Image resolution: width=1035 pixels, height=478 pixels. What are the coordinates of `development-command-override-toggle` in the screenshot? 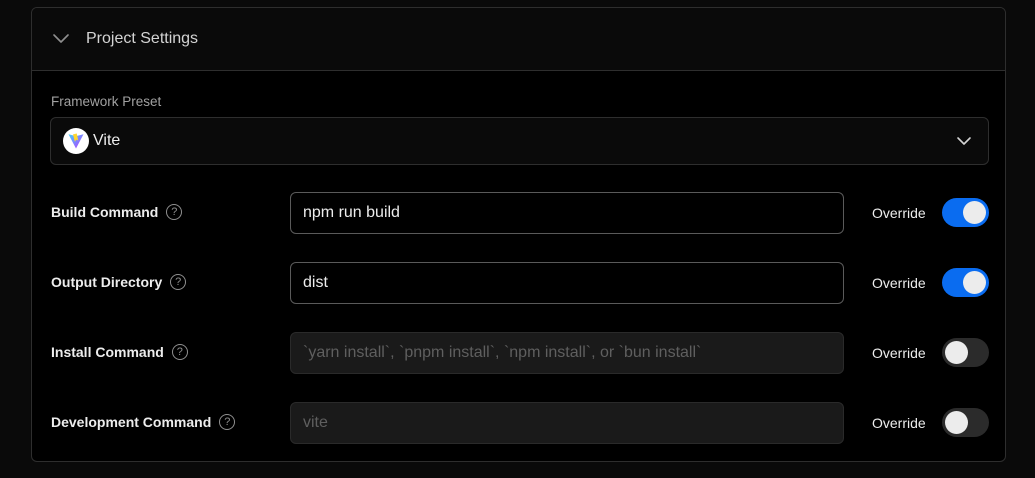 It's located at (965, 422).